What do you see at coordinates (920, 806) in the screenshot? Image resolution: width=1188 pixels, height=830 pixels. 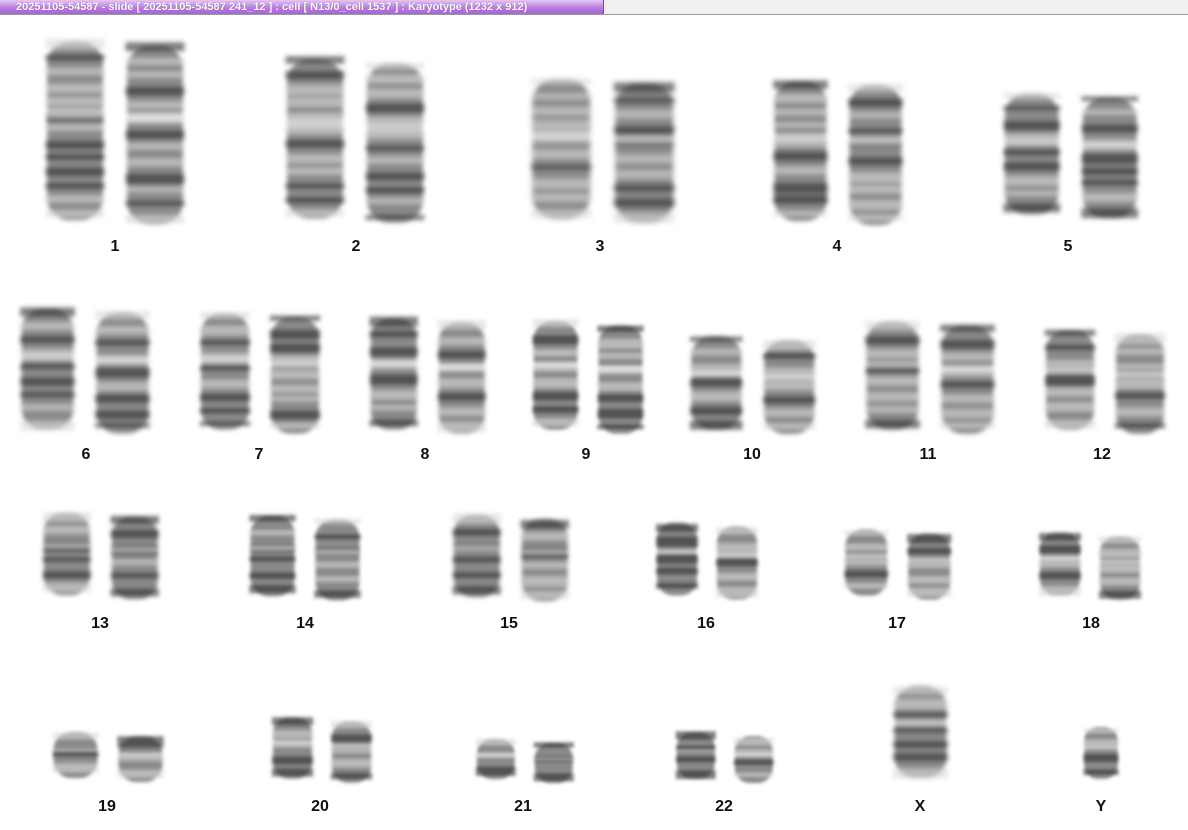 I see `chromosome-label-x: X` at bounding box center [920, 806].